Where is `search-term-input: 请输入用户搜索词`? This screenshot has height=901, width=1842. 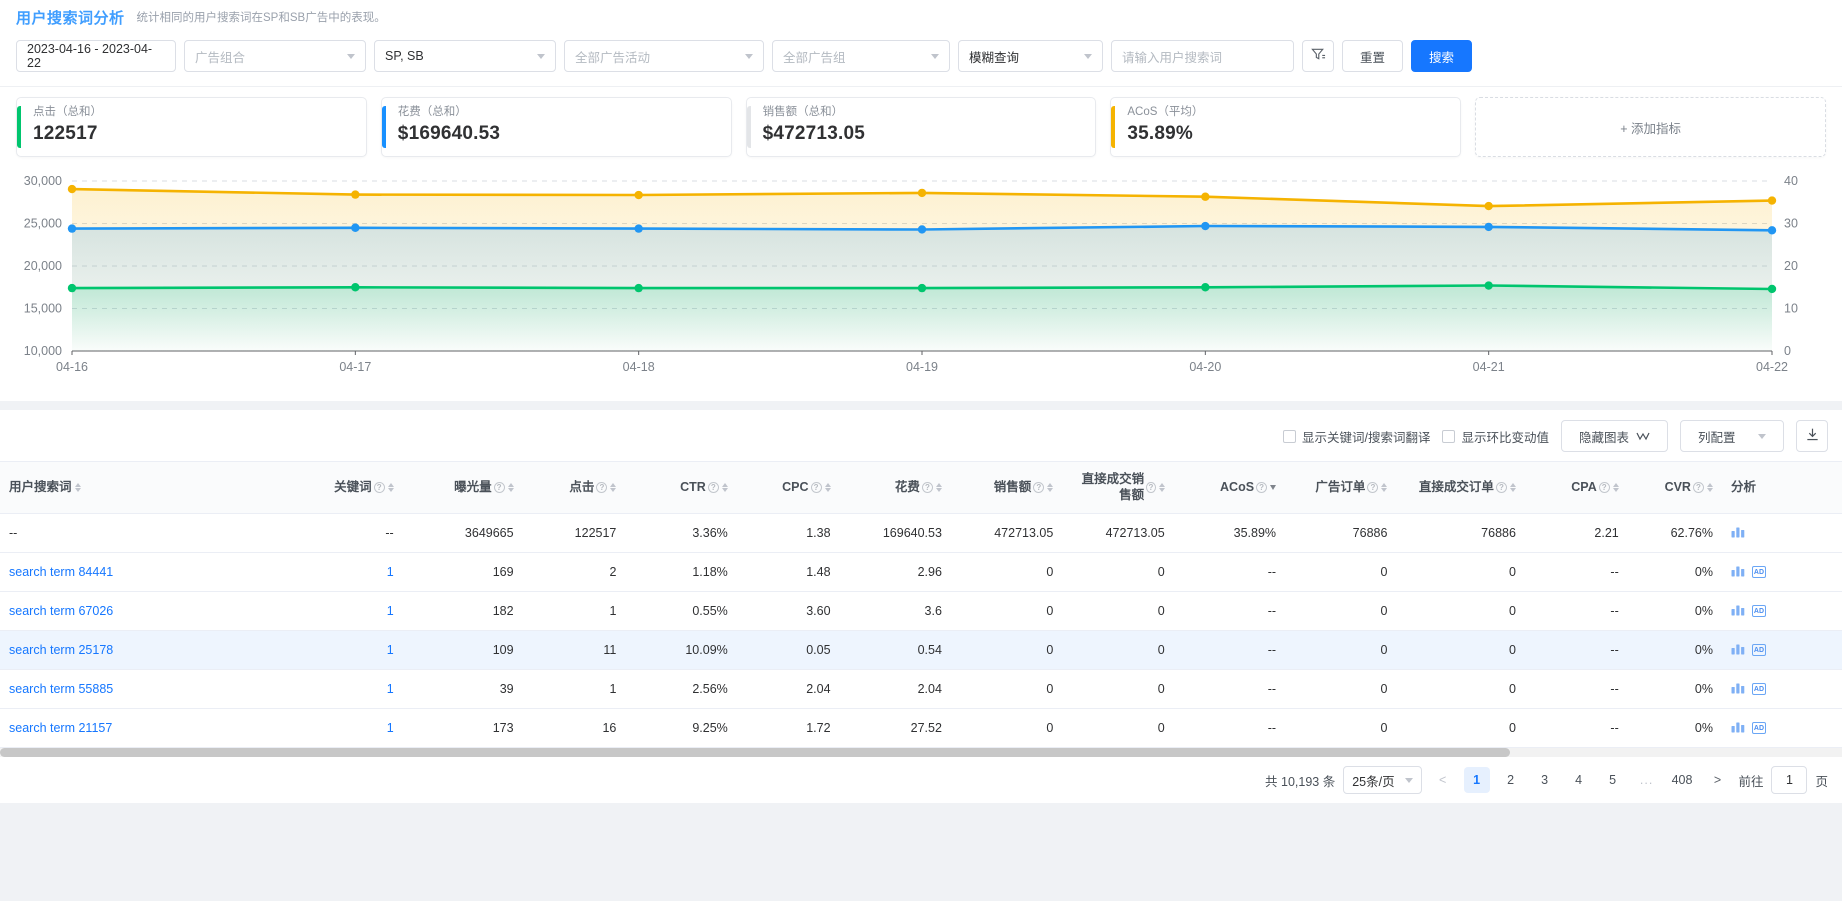 search-term-input: 请输入用户搜索词 is located at coordinates (1202, 56).